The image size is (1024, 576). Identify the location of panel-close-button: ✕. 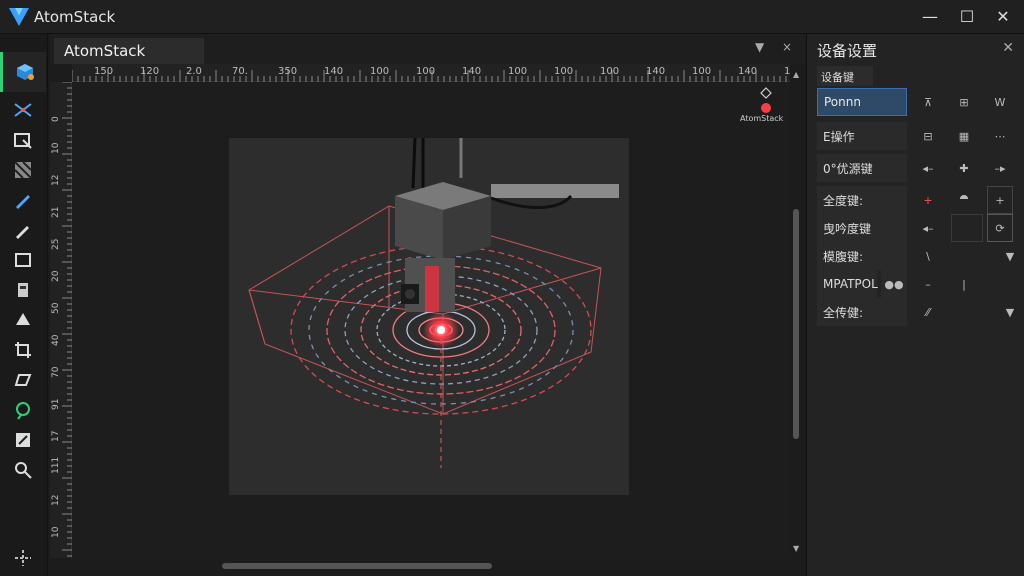
(1008, 48).